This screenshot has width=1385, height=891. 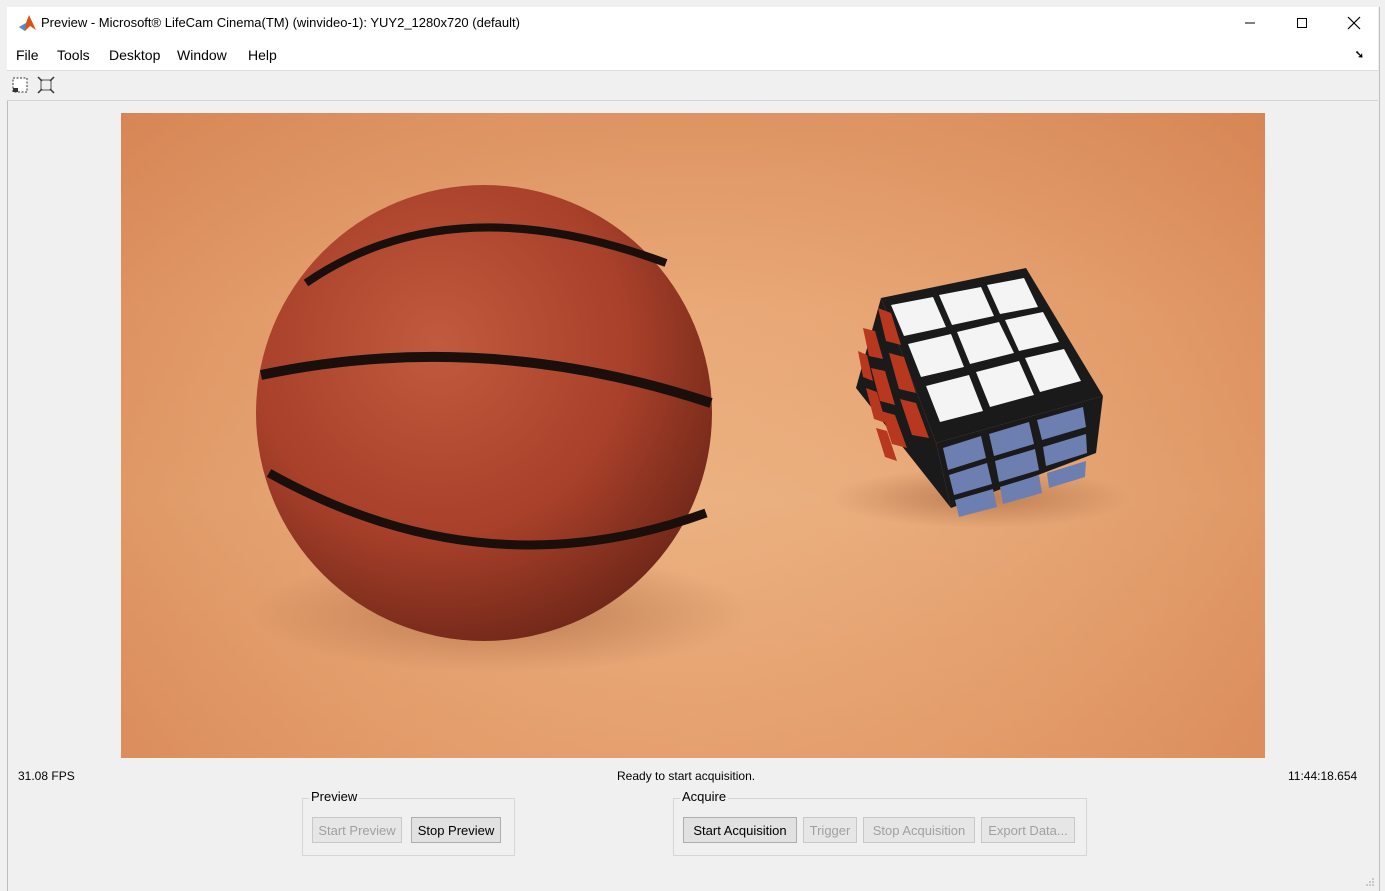 I want to click on timestamp-readout: 11:44:18.654, so click(x=1323, y=776).